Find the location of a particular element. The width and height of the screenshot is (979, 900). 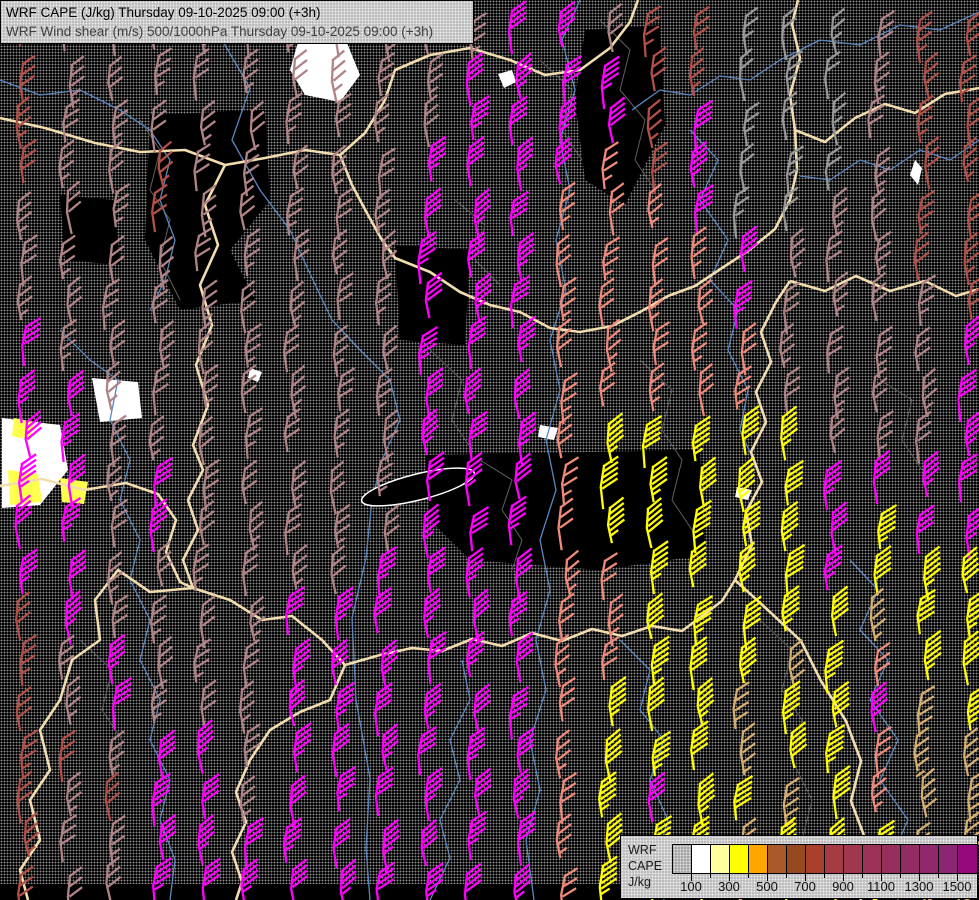

legend-tick-label: 300 is located at coordinates (729, 886).